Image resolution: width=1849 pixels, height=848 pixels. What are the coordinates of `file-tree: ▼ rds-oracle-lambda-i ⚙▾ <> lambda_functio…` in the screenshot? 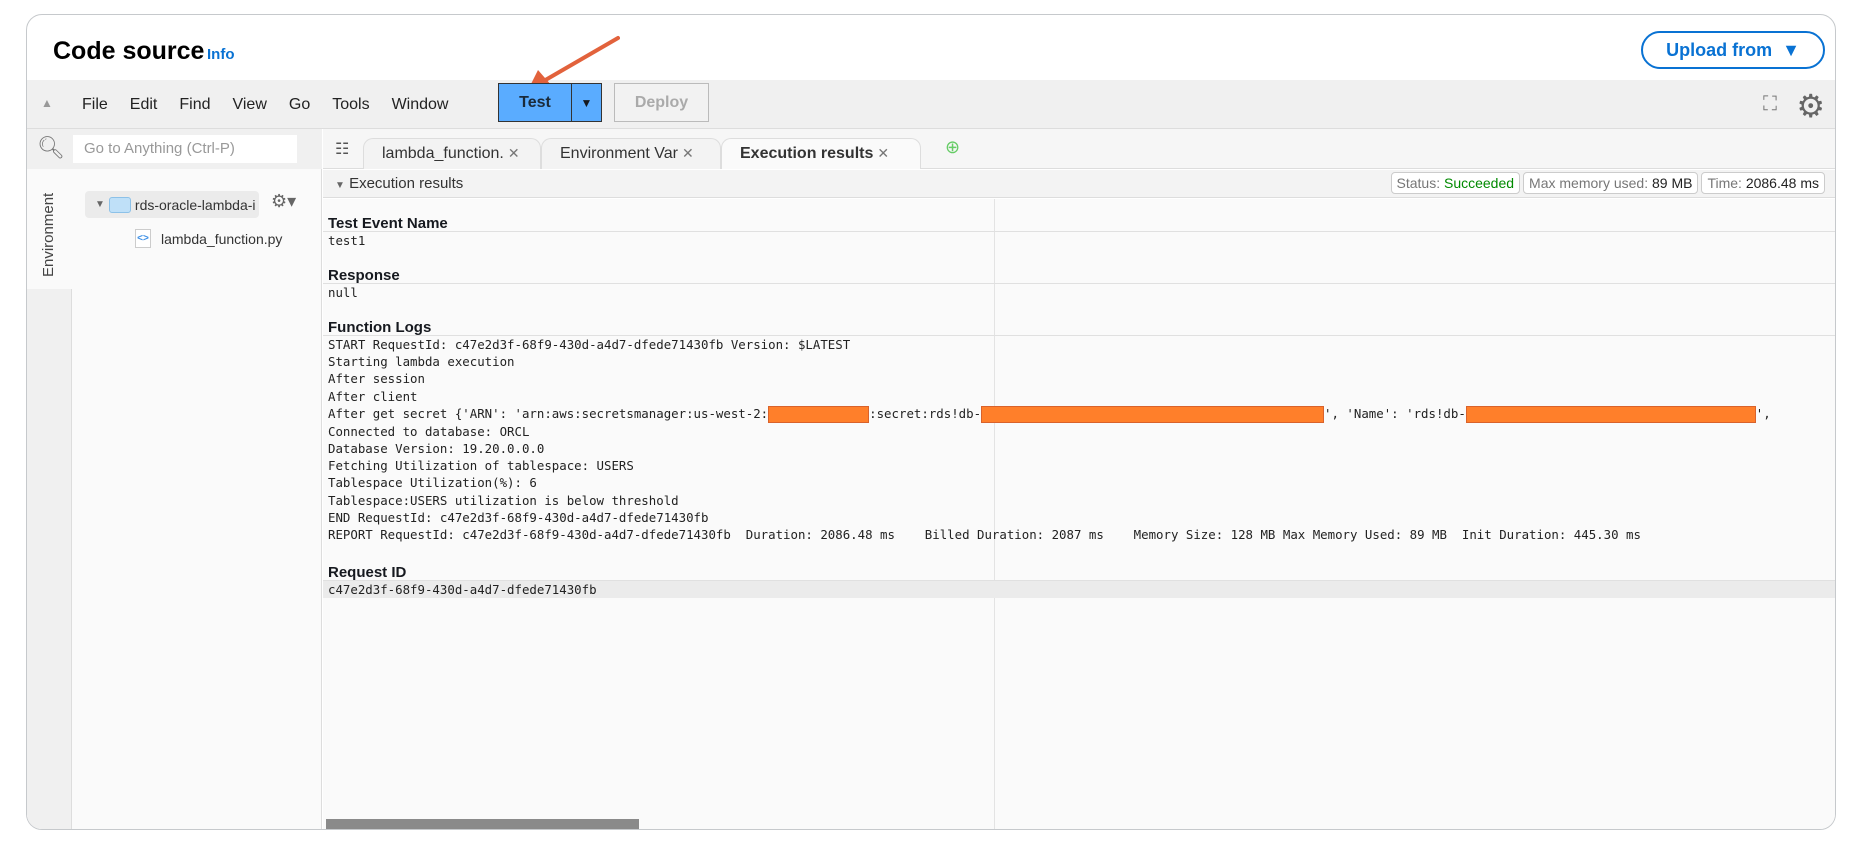 It's located at (196, 499).